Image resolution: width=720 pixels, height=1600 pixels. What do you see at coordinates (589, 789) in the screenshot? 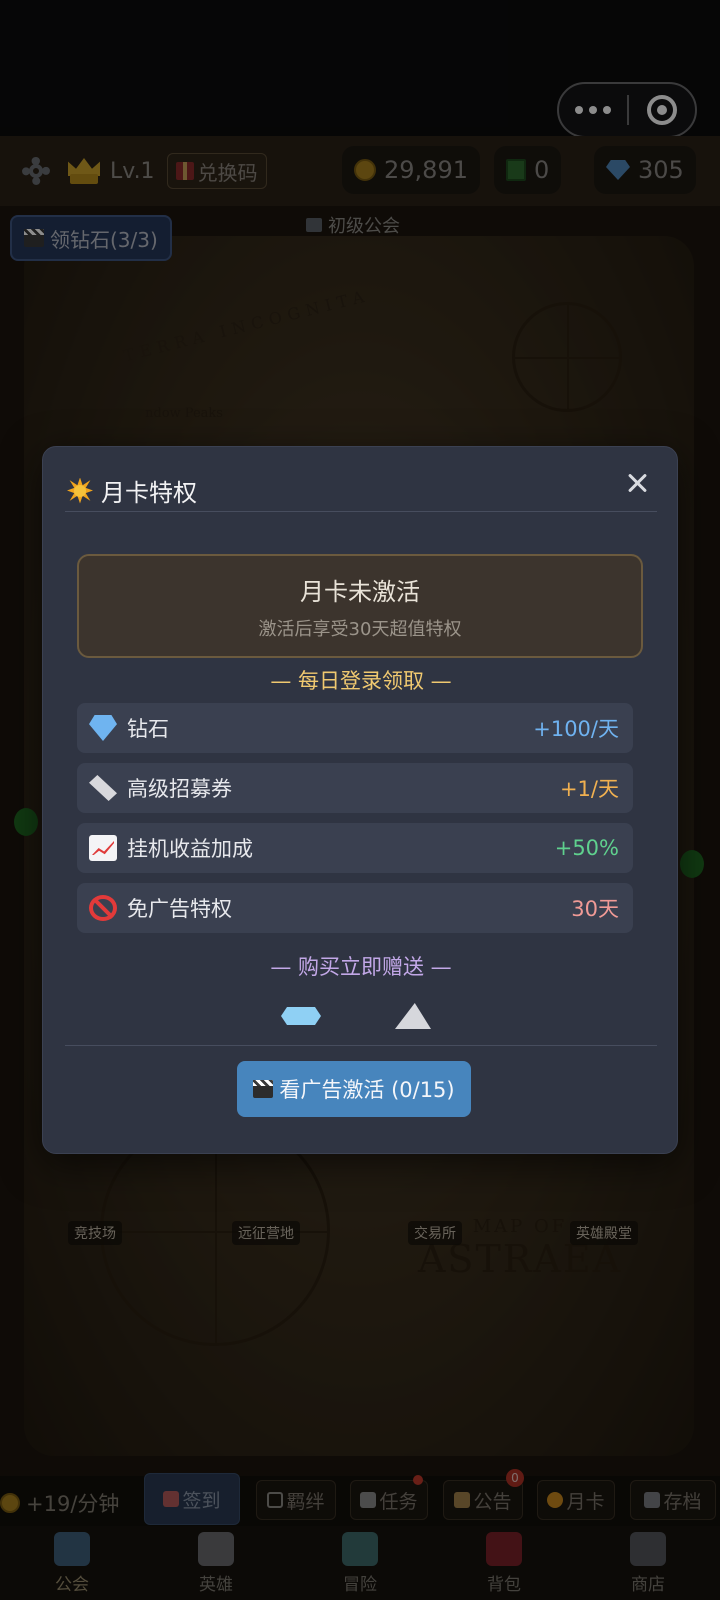
I see `reward-value: +1/天` at bounding box center [589, 789].